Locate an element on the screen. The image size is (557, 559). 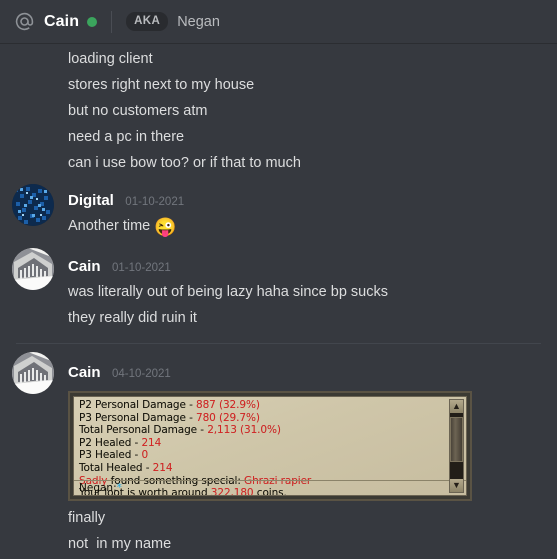
message-line: Another time 😜 is located at coordinates (278, 226).